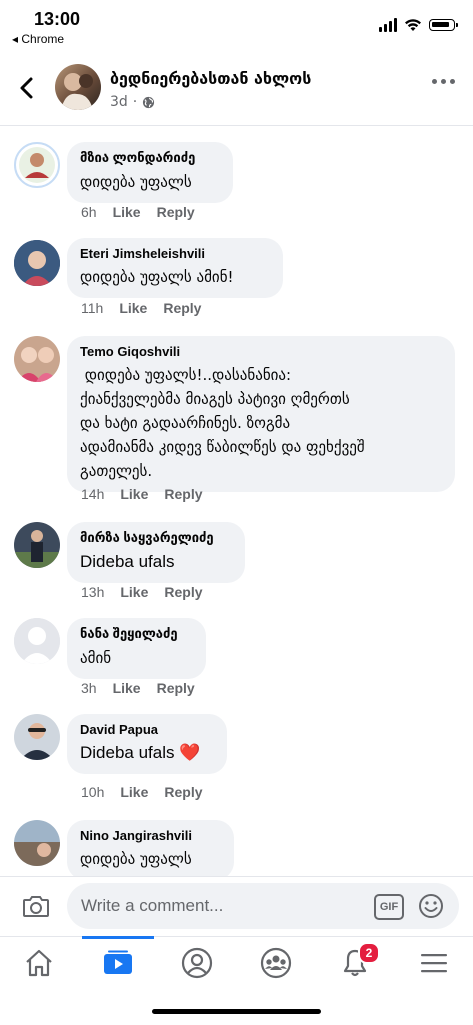  I want to click on hamburger-menu-icon, so click(434, 963).